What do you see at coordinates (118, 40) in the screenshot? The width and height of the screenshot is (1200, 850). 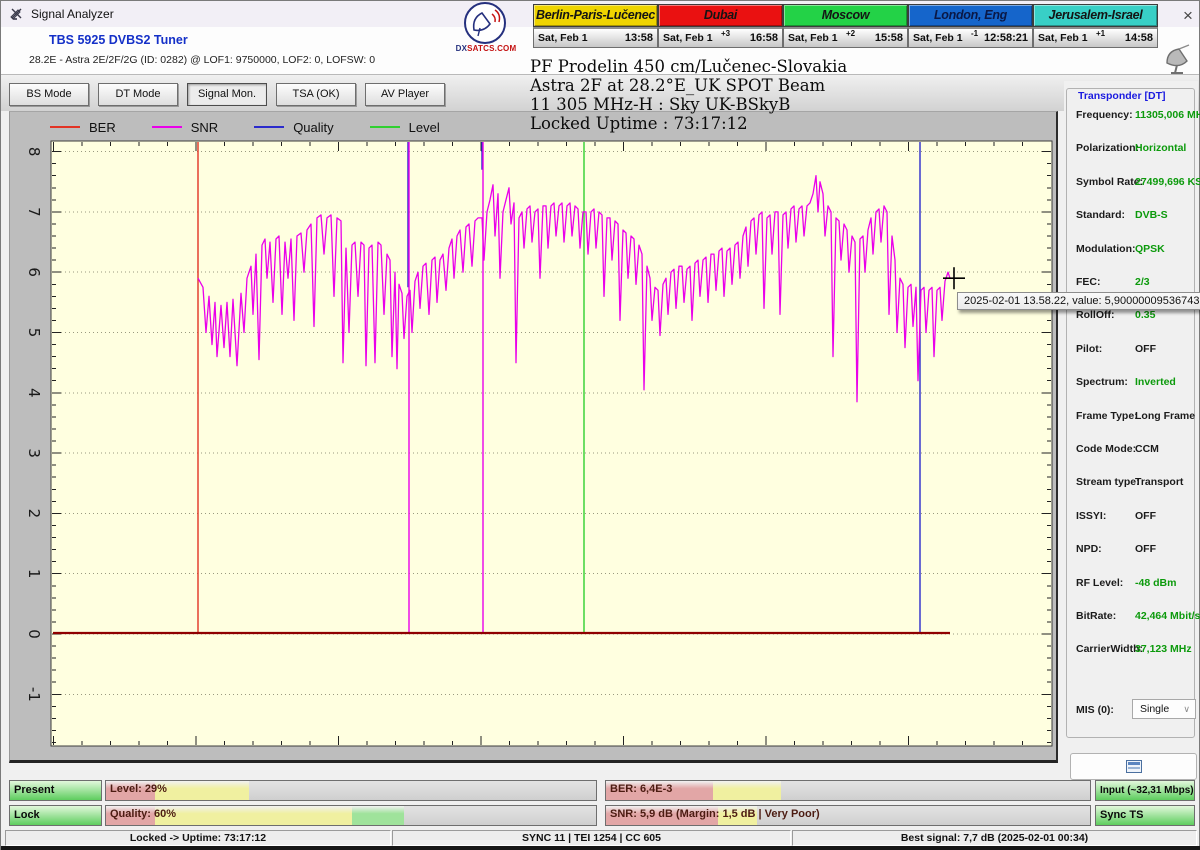 I see `tuner-name: TBS 5925 DVBS2 Tuner` at bounding box center [118, 40].